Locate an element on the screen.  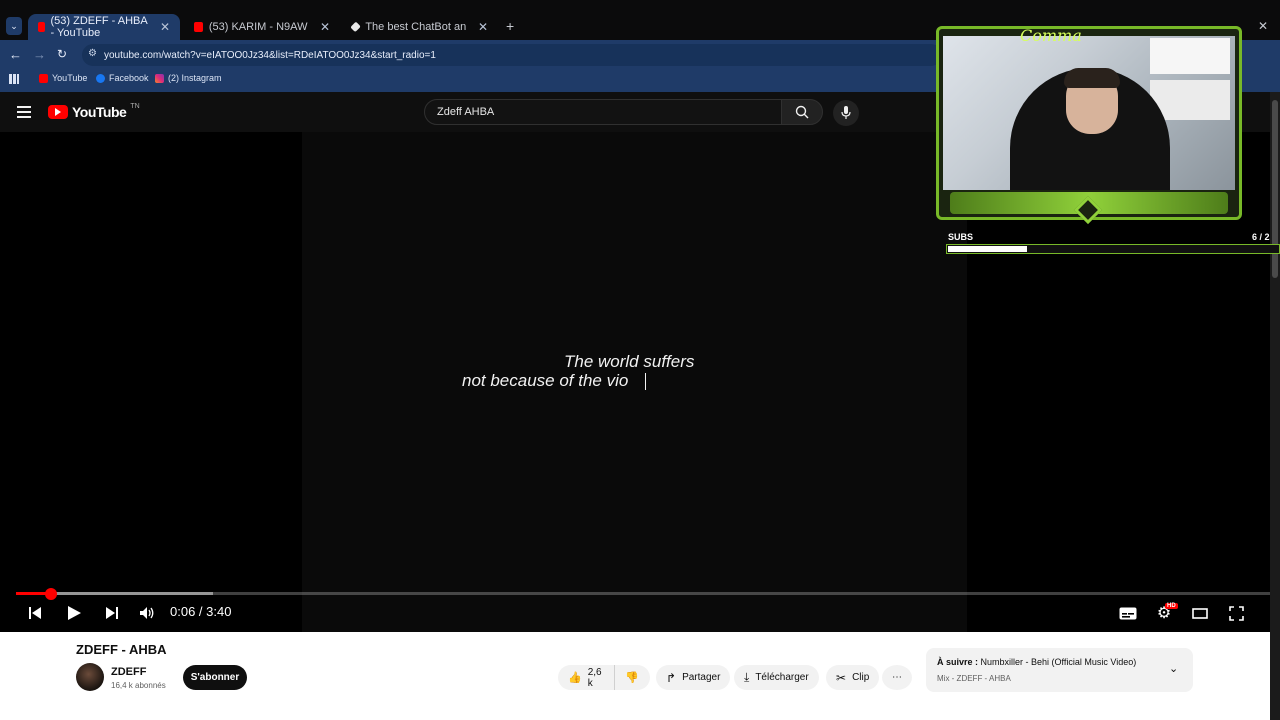
subs-goal-fill is located at coordinates (987, 249).